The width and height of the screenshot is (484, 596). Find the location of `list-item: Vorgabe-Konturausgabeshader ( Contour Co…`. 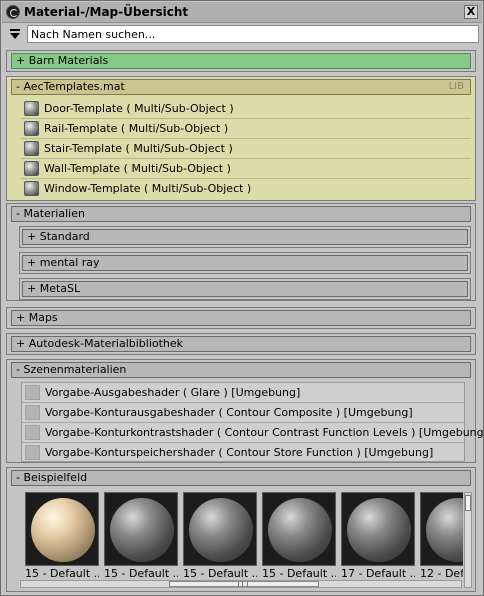

list-item: Vorgabe-Konturausgabeshader ( Contour Co… is located at coordinates (243, 413).